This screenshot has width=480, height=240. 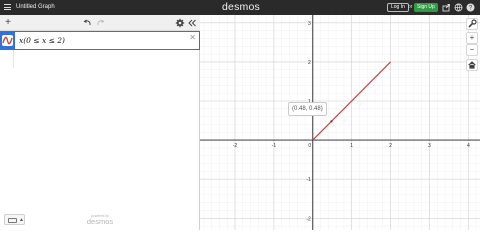 I want to click on or-label: or, so click(x=410, y=7).